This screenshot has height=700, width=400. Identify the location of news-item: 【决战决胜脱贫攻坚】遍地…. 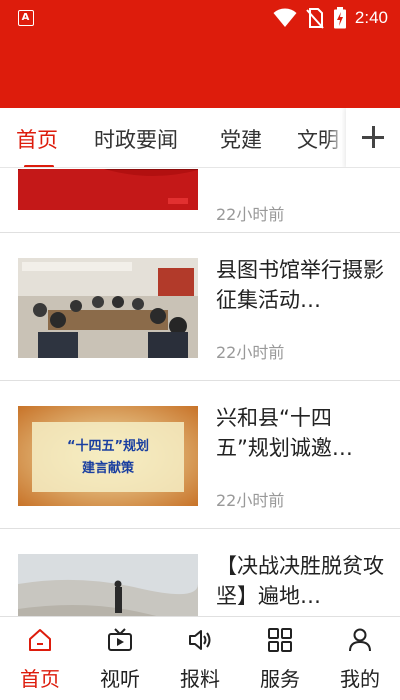
(200, 572).